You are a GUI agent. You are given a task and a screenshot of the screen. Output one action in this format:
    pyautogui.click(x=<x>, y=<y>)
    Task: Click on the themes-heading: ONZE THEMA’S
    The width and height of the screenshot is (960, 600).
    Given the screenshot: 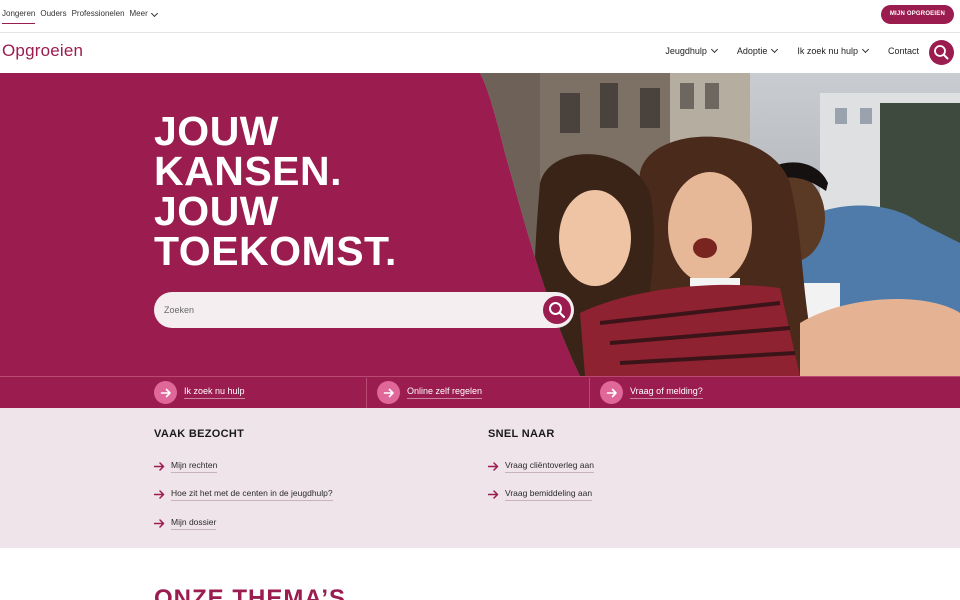 What is the action you would take?
    pyautogui.click(x=250, y=592)
    